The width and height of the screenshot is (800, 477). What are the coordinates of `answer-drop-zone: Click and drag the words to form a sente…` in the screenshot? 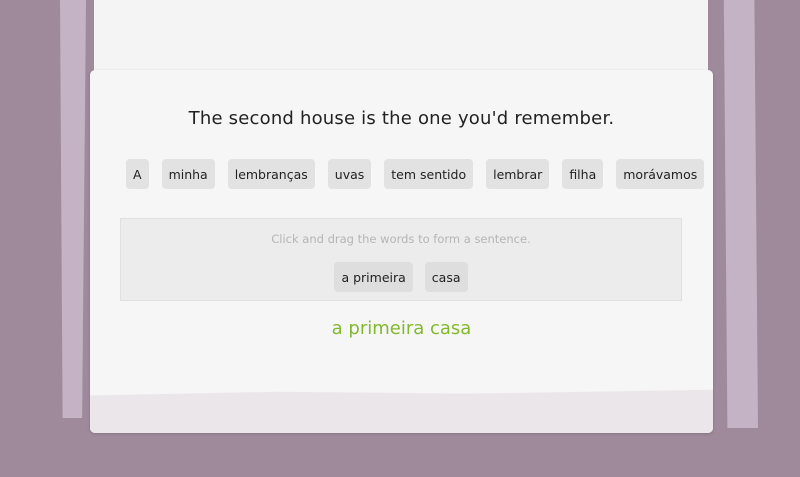 It's located at (401, 259).